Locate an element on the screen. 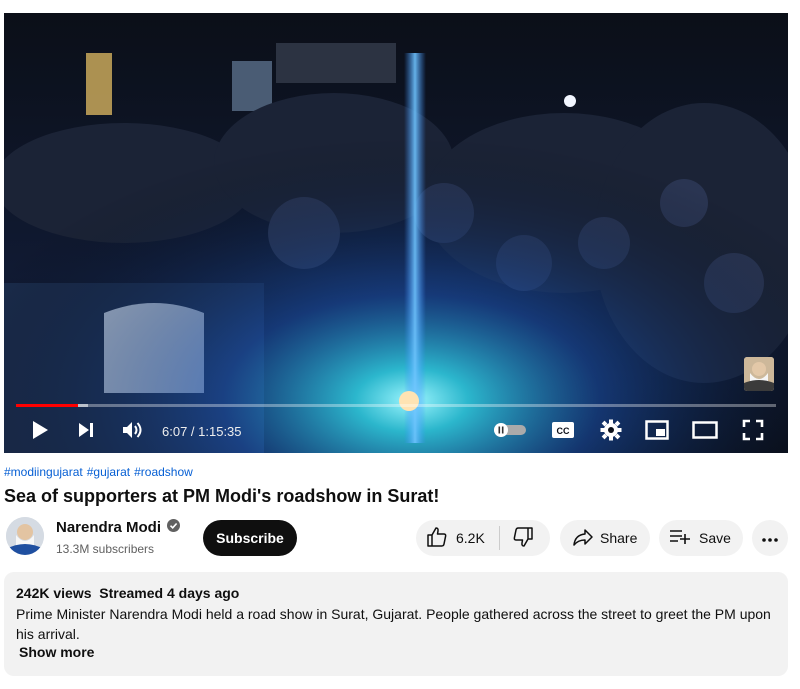 The height and width of the screenshot is (689, 800). hashtag-link: #roadshow is located at coordinates (163, 472).